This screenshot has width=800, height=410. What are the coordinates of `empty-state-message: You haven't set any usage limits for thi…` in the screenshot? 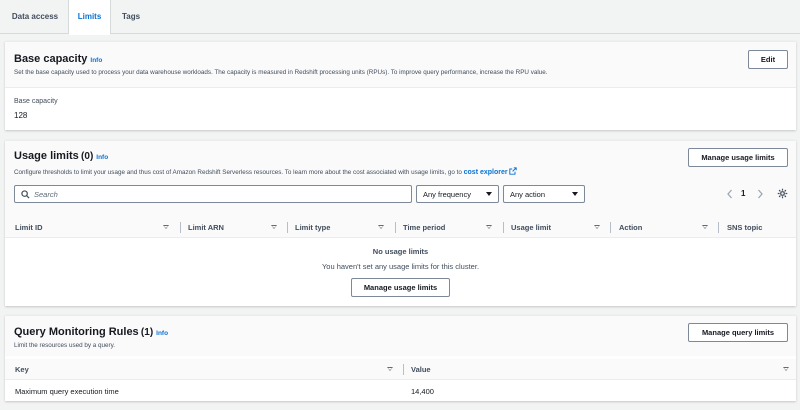 It's located at (400, 266).